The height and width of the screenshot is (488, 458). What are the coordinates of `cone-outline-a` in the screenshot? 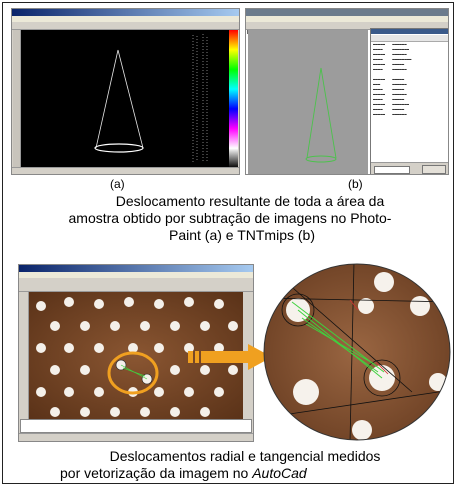 It's located at (119, 101).